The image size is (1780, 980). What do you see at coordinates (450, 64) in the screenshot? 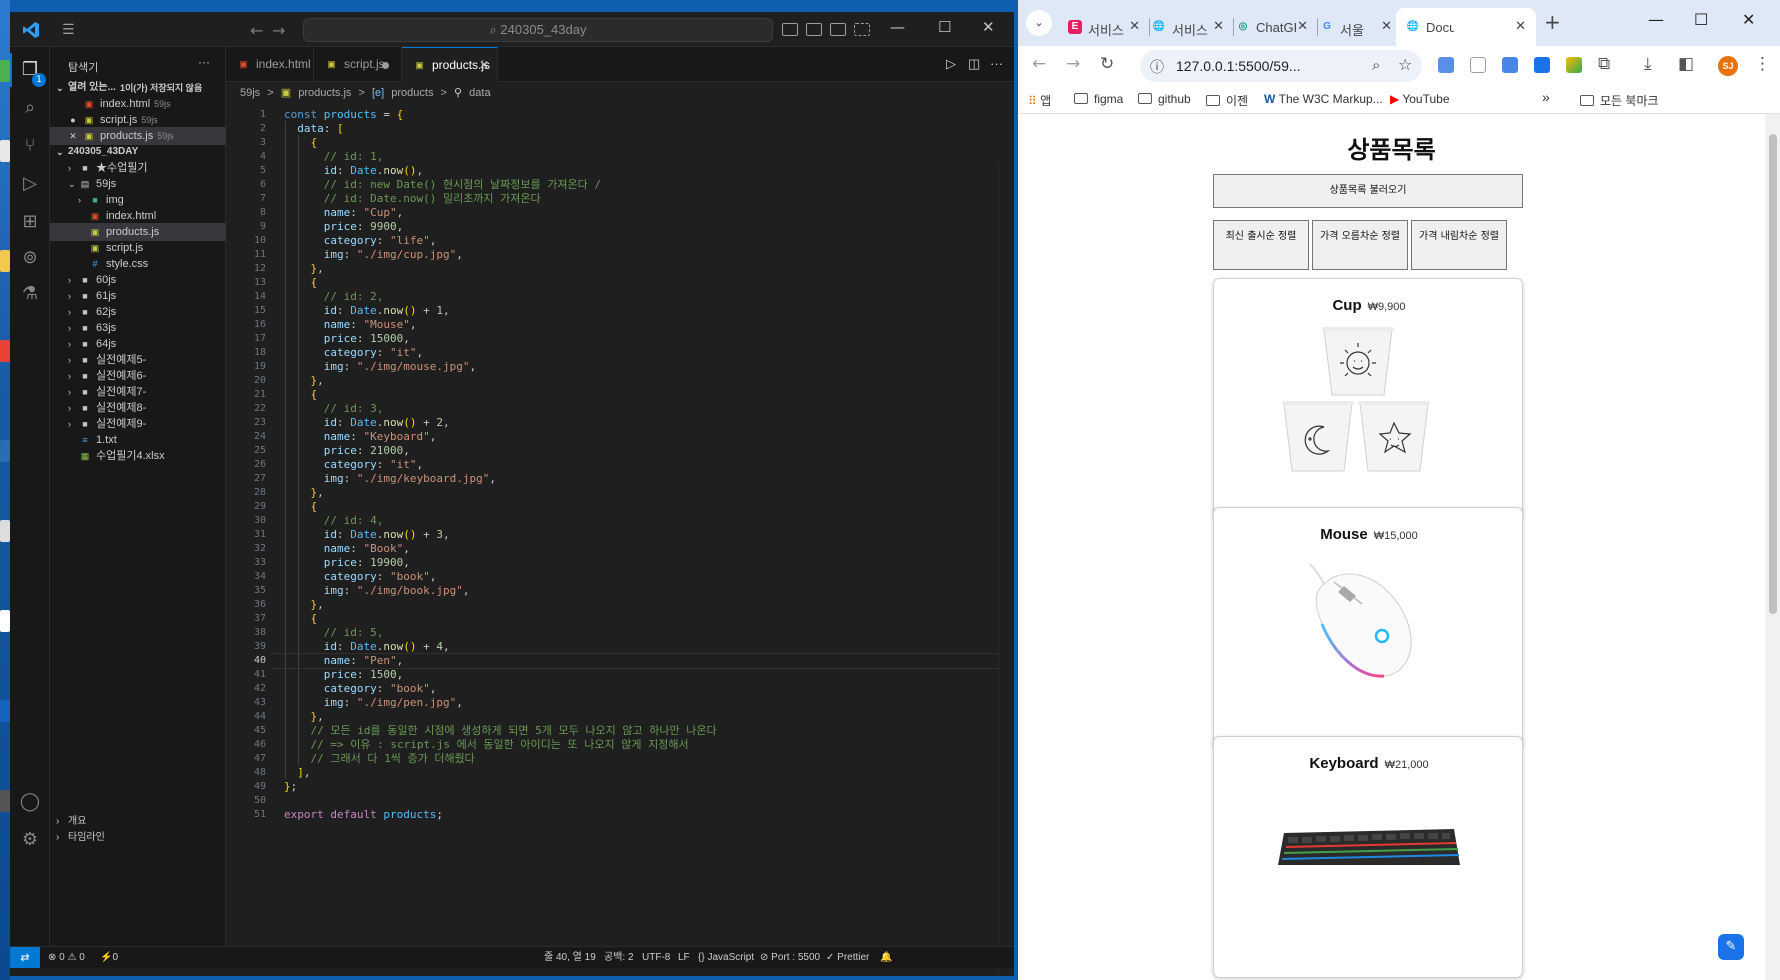
I see `tab-products-js: ▣ products.js ✕` at bounding box center [450, 64].